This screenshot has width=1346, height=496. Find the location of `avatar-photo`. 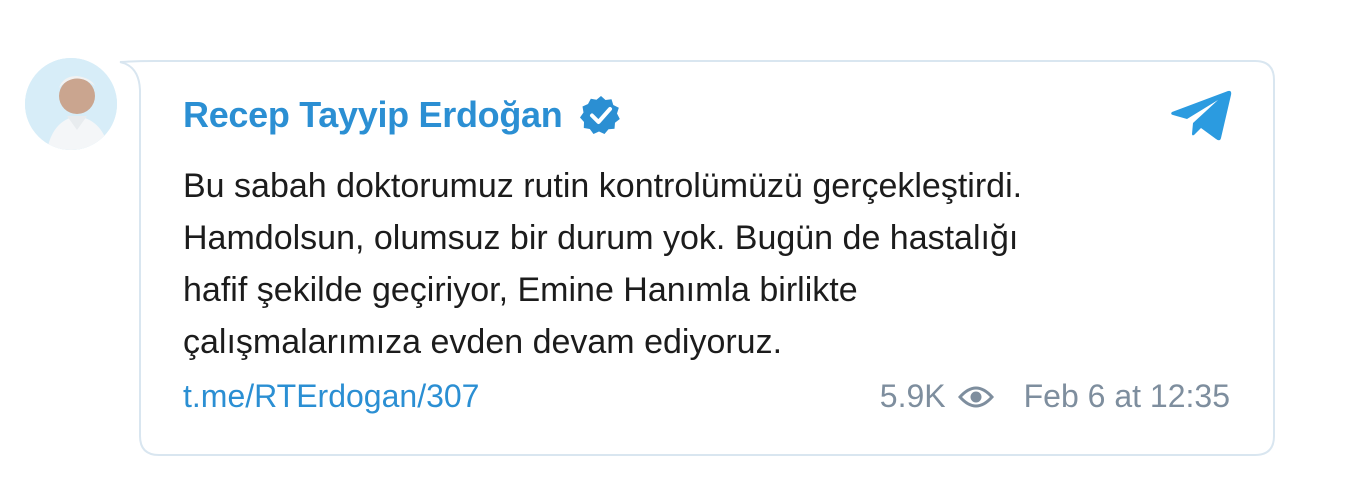

avatar-photo is located at coordinates (71, 104).